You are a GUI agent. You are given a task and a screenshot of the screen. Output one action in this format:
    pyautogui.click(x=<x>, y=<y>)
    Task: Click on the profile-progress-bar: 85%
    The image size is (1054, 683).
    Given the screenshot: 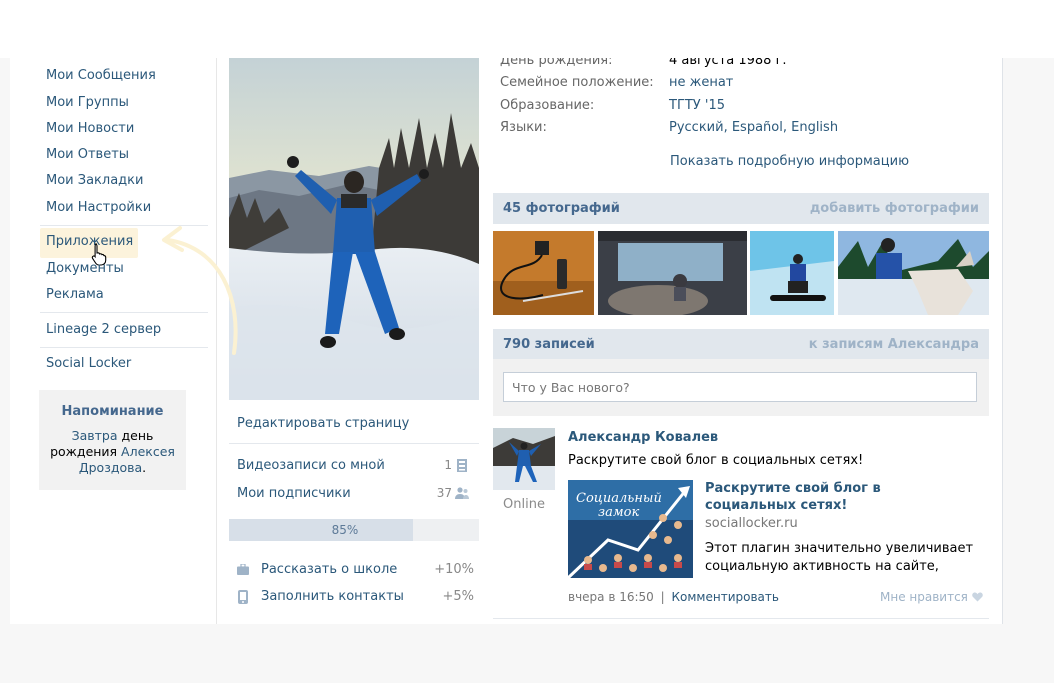 What is the action you would take?
    pyautogui.click(x=354, y=530)
    